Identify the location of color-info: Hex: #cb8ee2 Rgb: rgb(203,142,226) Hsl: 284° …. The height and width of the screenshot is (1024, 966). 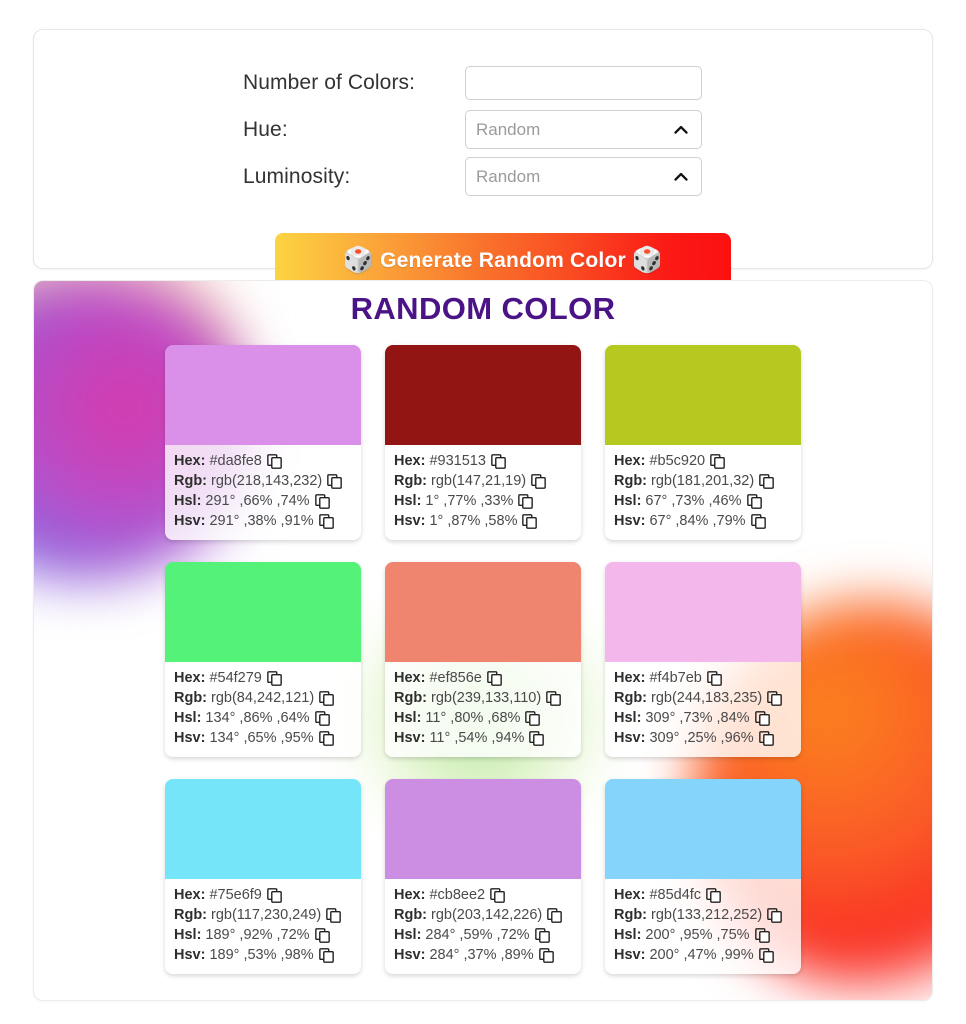
(483, 926).